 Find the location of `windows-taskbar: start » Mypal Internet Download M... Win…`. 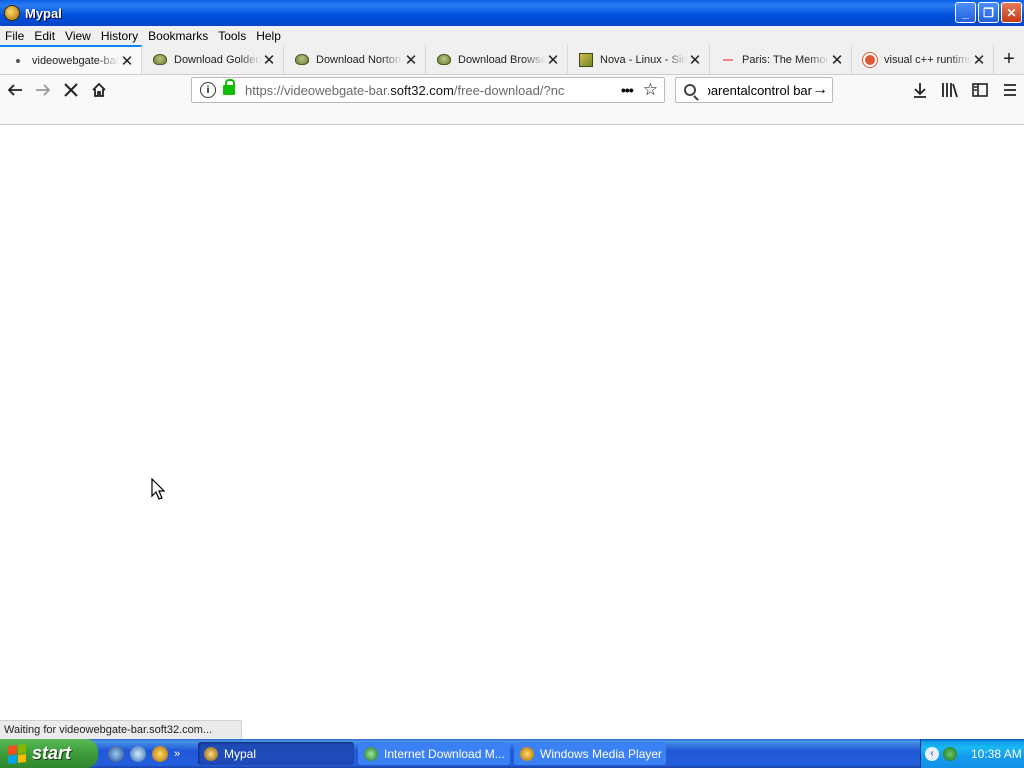

windows-taskbar: start » Mypal Internet Download M... Win… is located at coordinates (512, 753).